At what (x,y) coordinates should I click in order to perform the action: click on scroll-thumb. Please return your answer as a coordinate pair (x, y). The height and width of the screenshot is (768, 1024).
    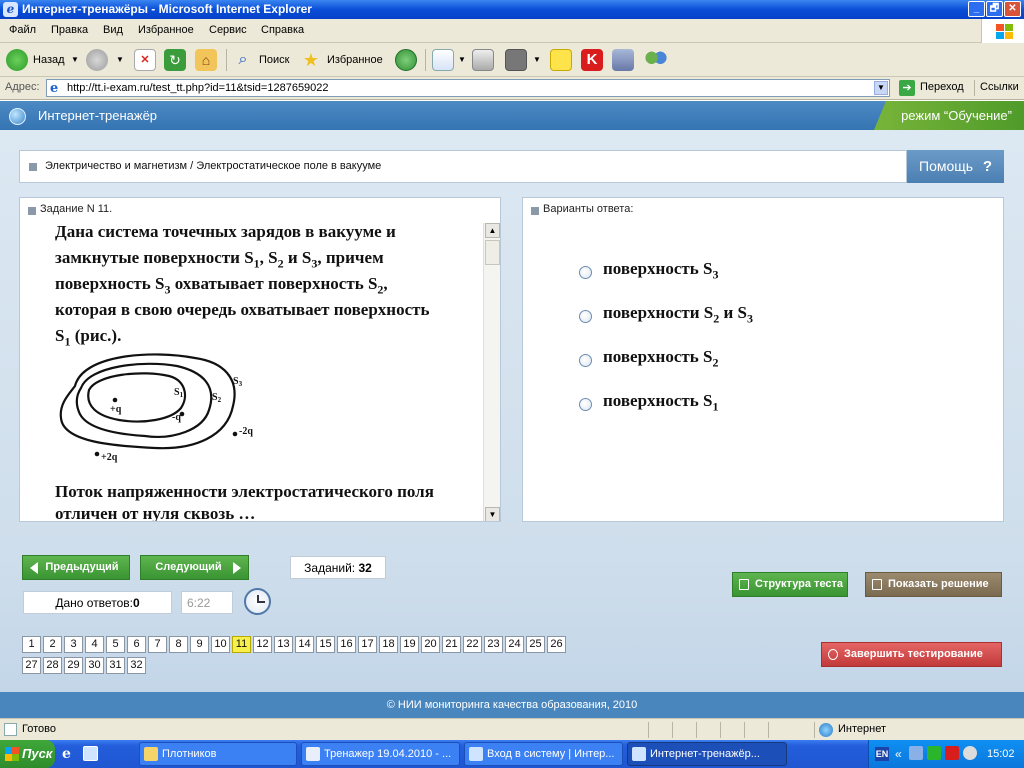
    Looking at the image, I should click on (492, 252).